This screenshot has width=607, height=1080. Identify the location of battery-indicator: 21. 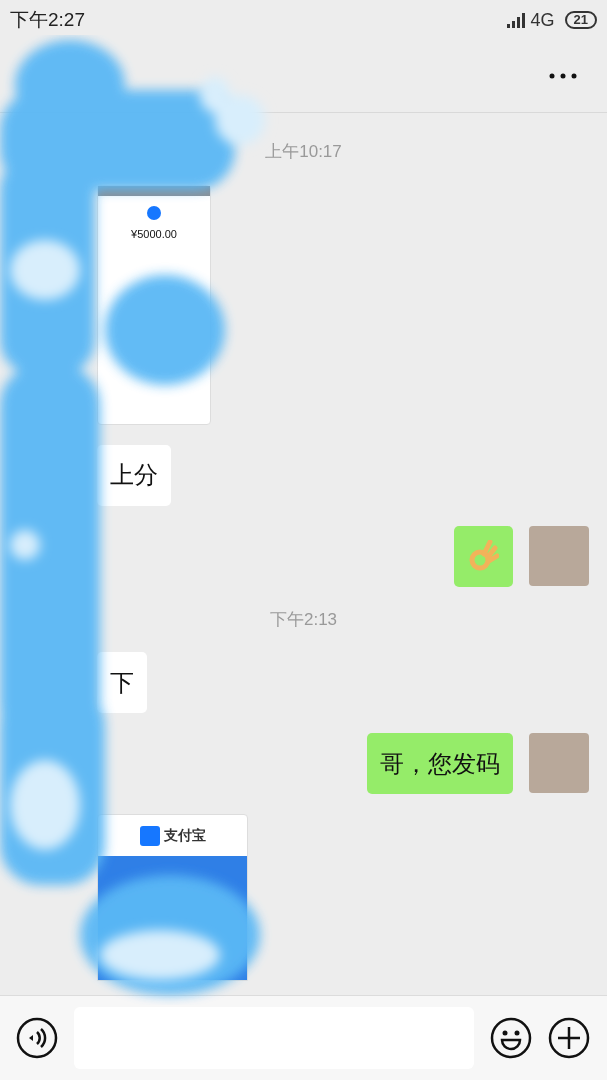
(580, 20).